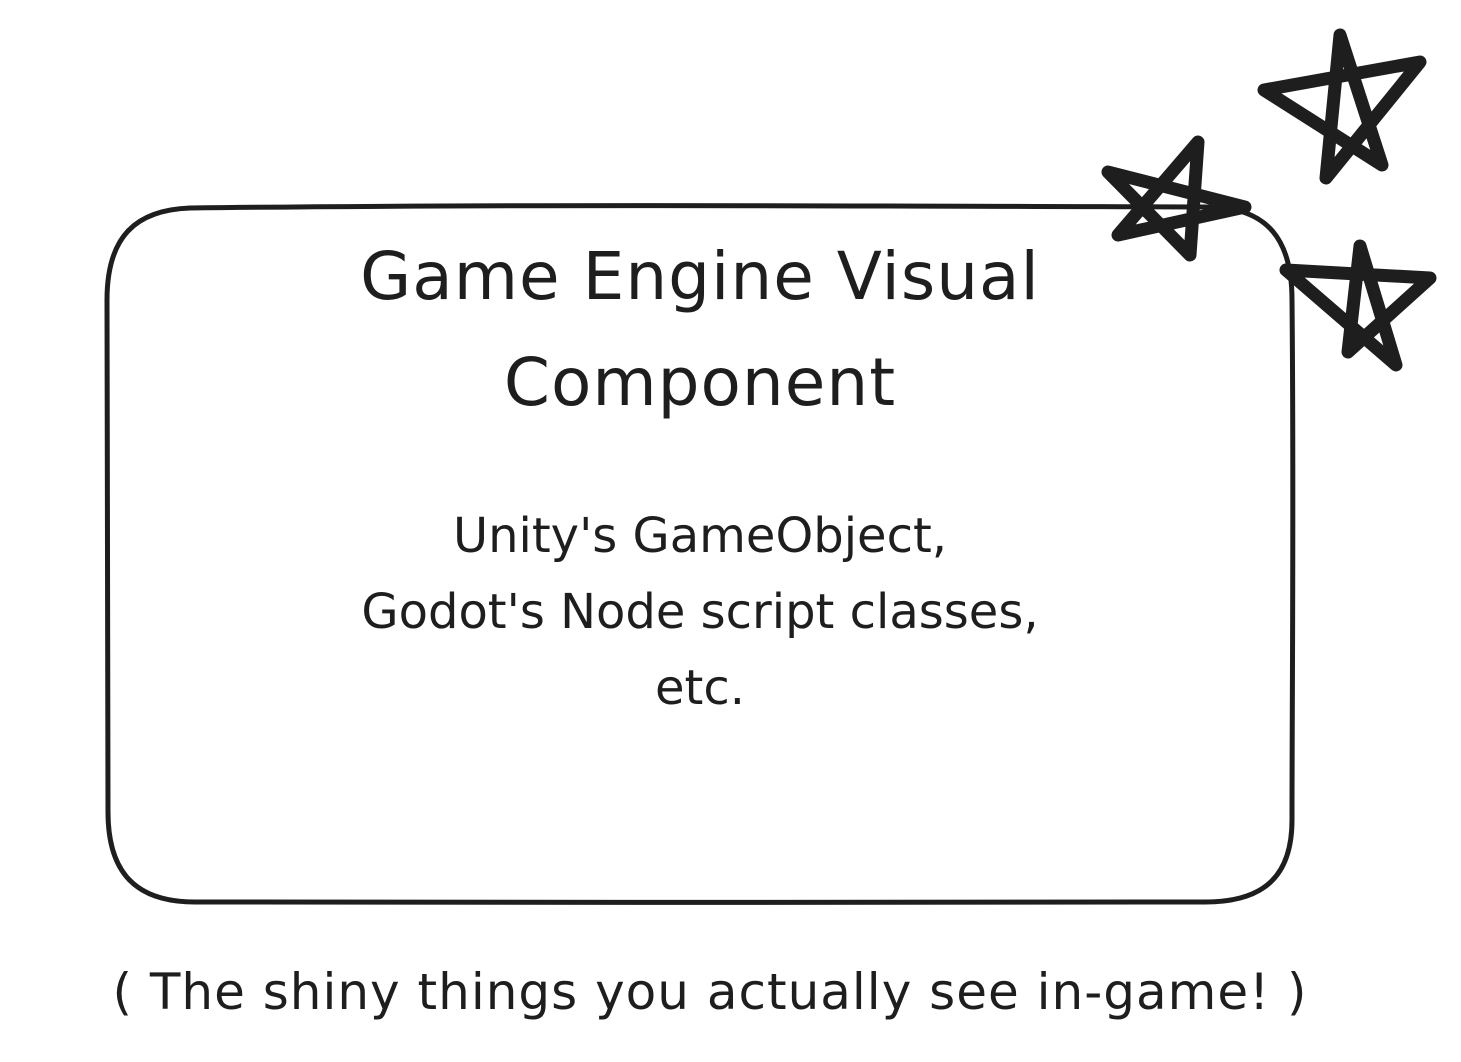  Describe the element at coordinates (700, 329) in the screenshot. I see `component-title: Game Engine Visual Component` at that location.